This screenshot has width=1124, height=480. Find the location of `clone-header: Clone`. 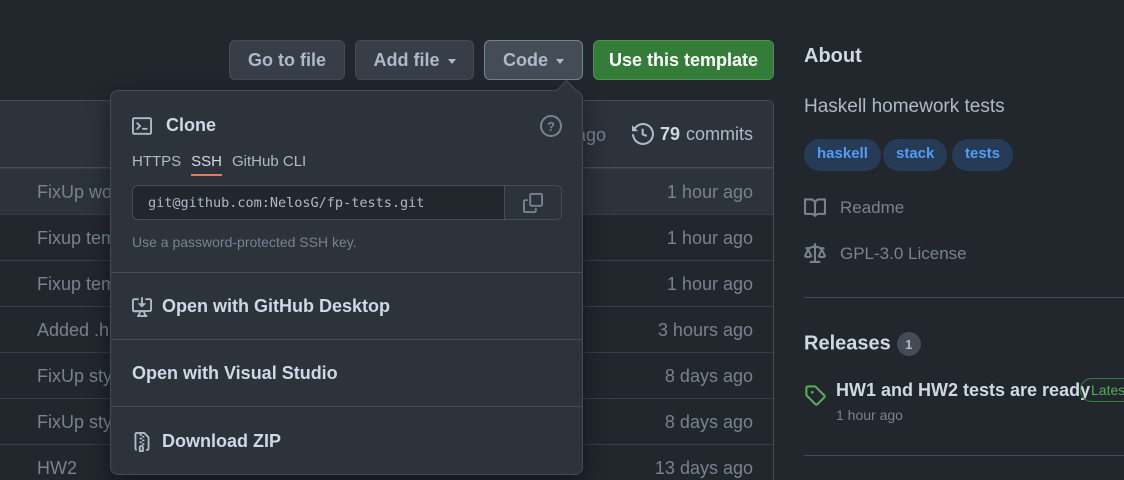

clone-header: Clone is located at coordinates (174, 125).